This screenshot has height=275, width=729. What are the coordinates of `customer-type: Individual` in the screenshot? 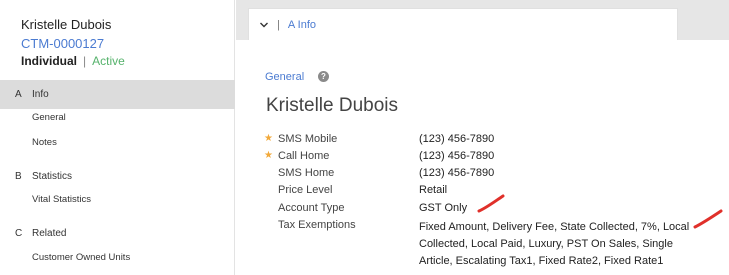 It's located at (49, 61).